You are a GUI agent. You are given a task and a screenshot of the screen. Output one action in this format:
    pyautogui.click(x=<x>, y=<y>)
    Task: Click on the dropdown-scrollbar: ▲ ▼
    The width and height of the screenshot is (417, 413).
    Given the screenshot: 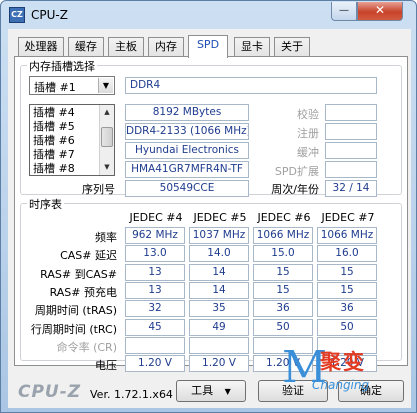 What is the action you would take?
    pyautogui.click(x=106, y=140)
    